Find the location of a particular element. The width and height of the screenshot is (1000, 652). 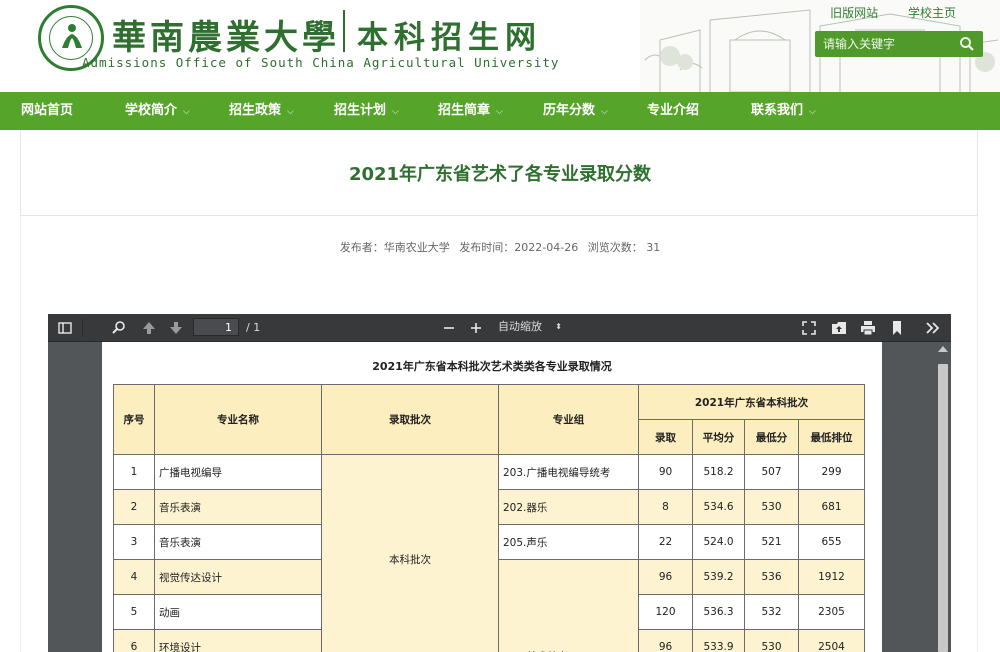

zoom-value: 自动缩放 is located at coordinates (520, 326).